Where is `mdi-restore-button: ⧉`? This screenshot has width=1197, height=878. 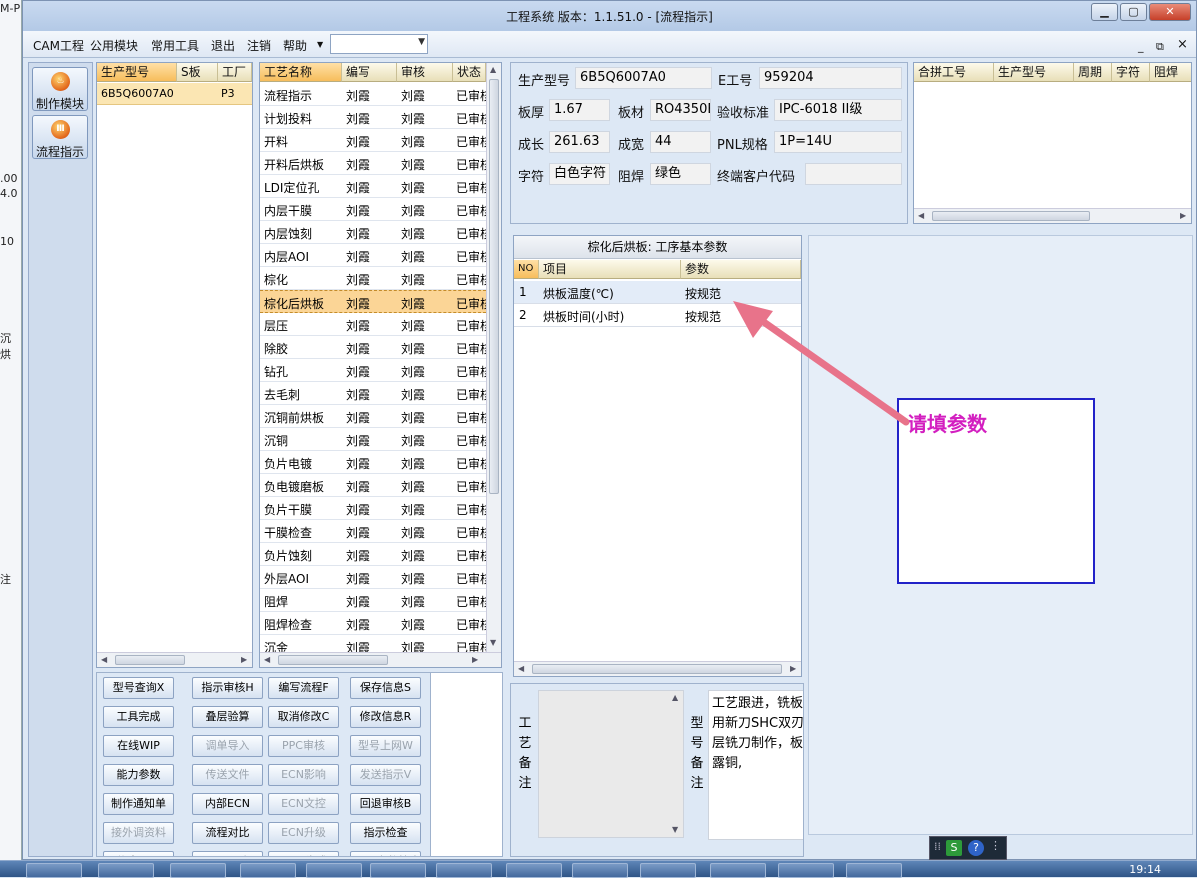
mdi-restore-button: ⧉ is located at coordinates (1160, 47).